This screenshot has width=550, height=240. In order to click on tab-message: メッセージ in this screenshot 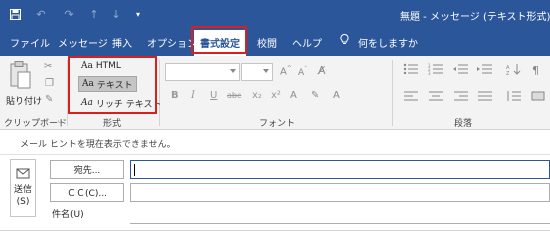, I will do `click(83, 42)`.